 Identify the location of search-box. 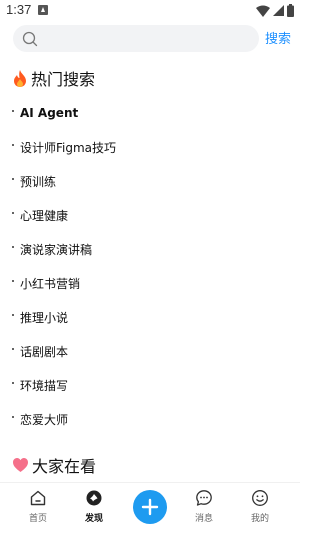
(136, 38).